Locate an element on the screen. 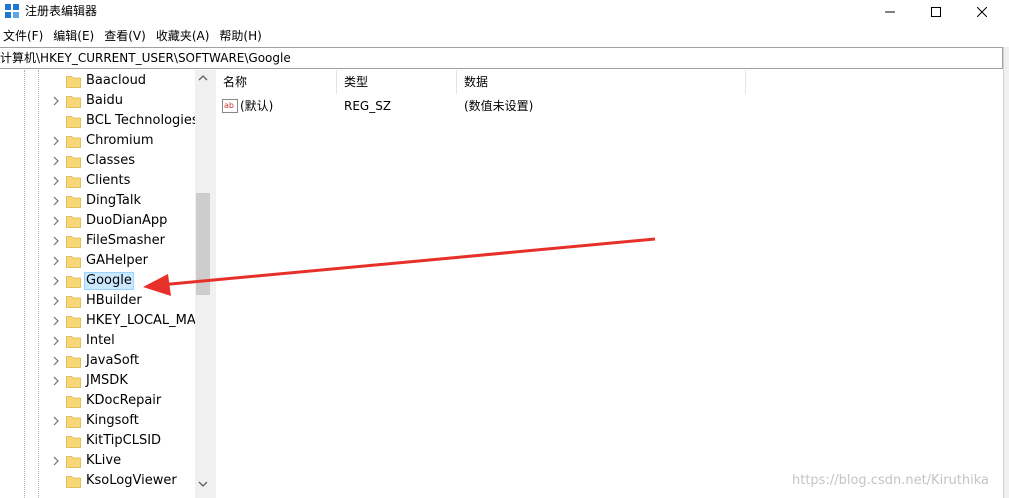 This screenshot has width=1009, height=498. tree-item: KDocRepair is located at coordinates (98, 401).